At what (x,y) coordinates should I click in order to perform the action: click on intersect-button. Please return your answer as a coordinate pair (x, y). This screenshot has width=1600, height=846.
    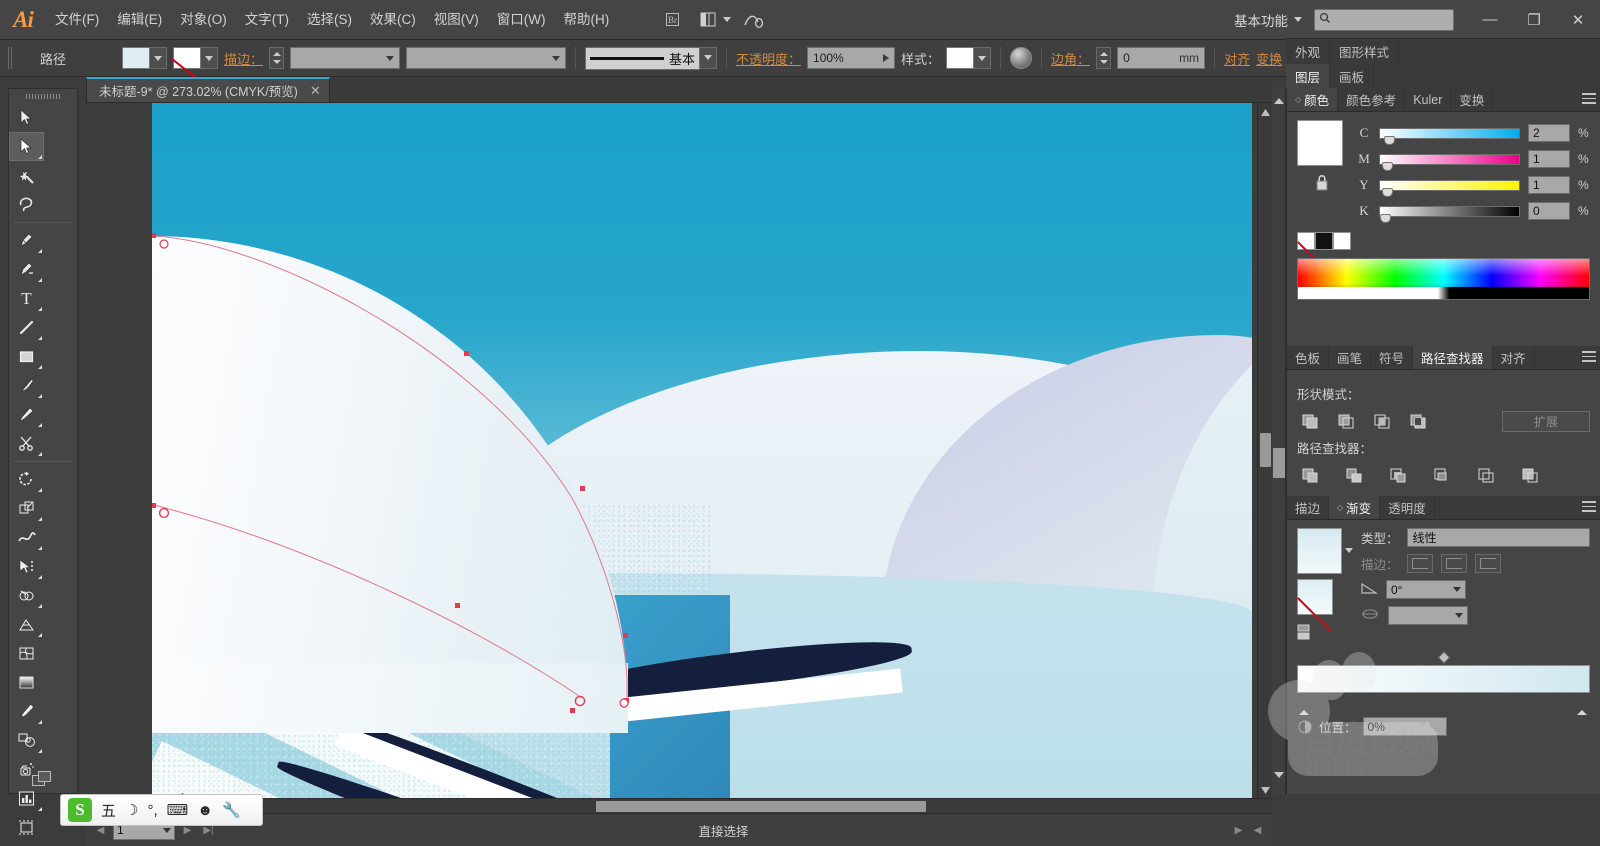
    Looking at the image, I should click on (1382, 421).